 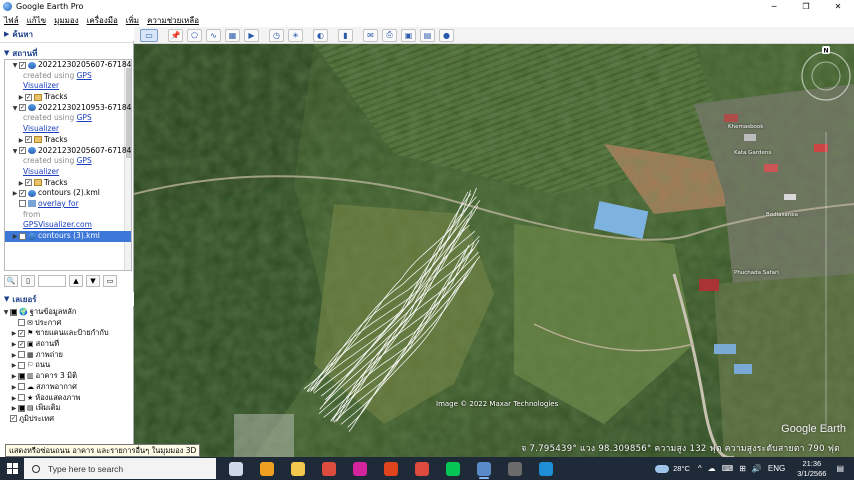 What do you see at coordinates (37, 20) in the screenshot?
I see `menu-edit: แก้ไข` at bounding box center [37, 20].